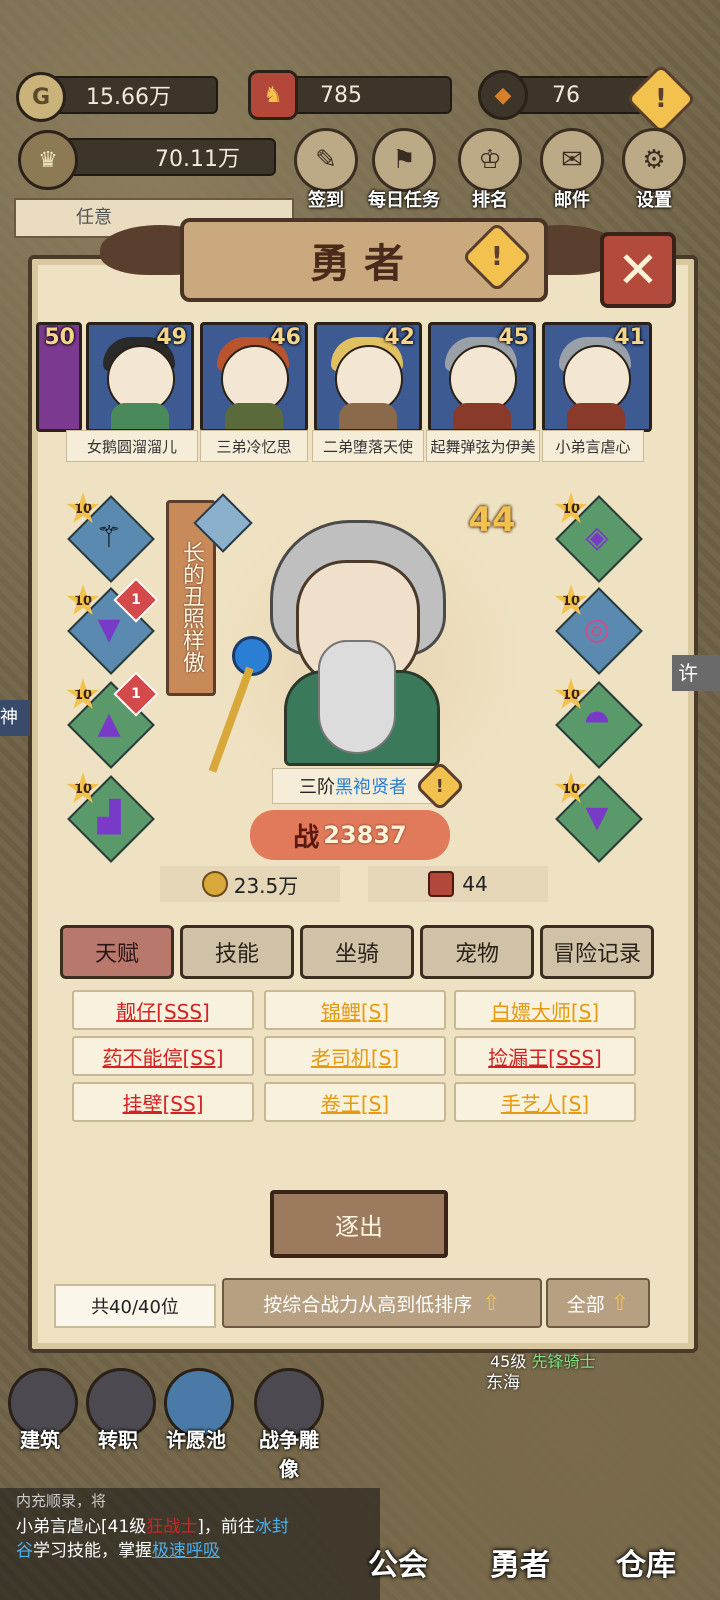 This screenshot has height=1600, width=720. I want to click on equip-slot-staff: ⚚ 10, so click(110, 537).